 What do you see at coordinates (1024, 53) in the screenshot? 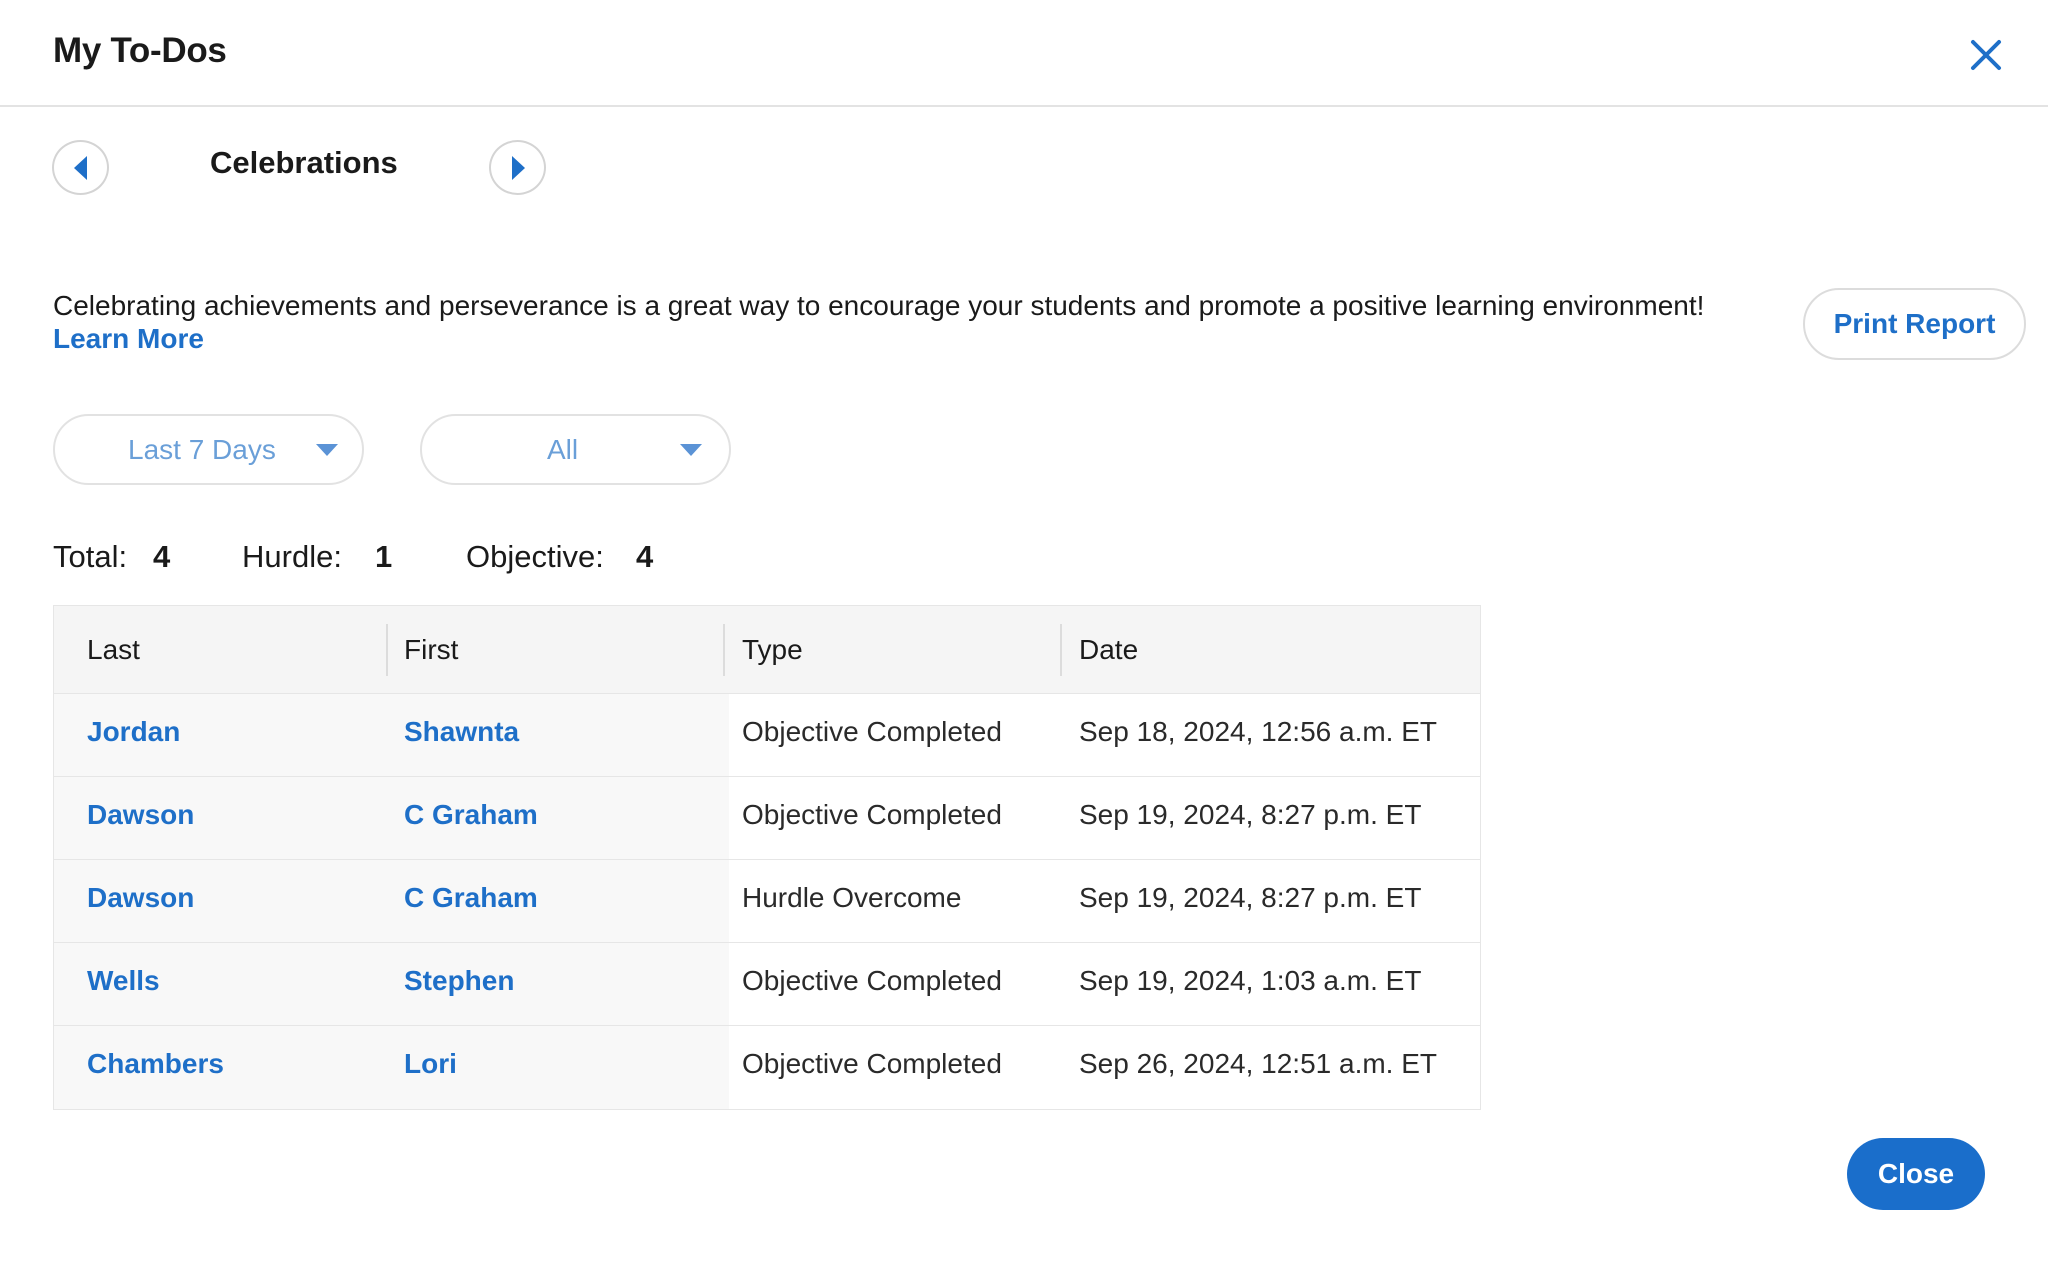
I see `modal-header: My To-Dos` at bounding box center [1024, 53].